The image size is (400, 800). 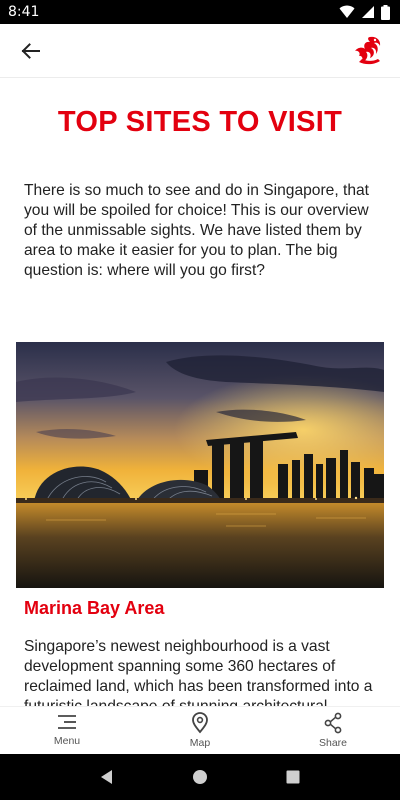 What do you see at coordinates (107, 777) in the screenshot?
I see `back-triangle-icon` at bounding box center [107, 777].